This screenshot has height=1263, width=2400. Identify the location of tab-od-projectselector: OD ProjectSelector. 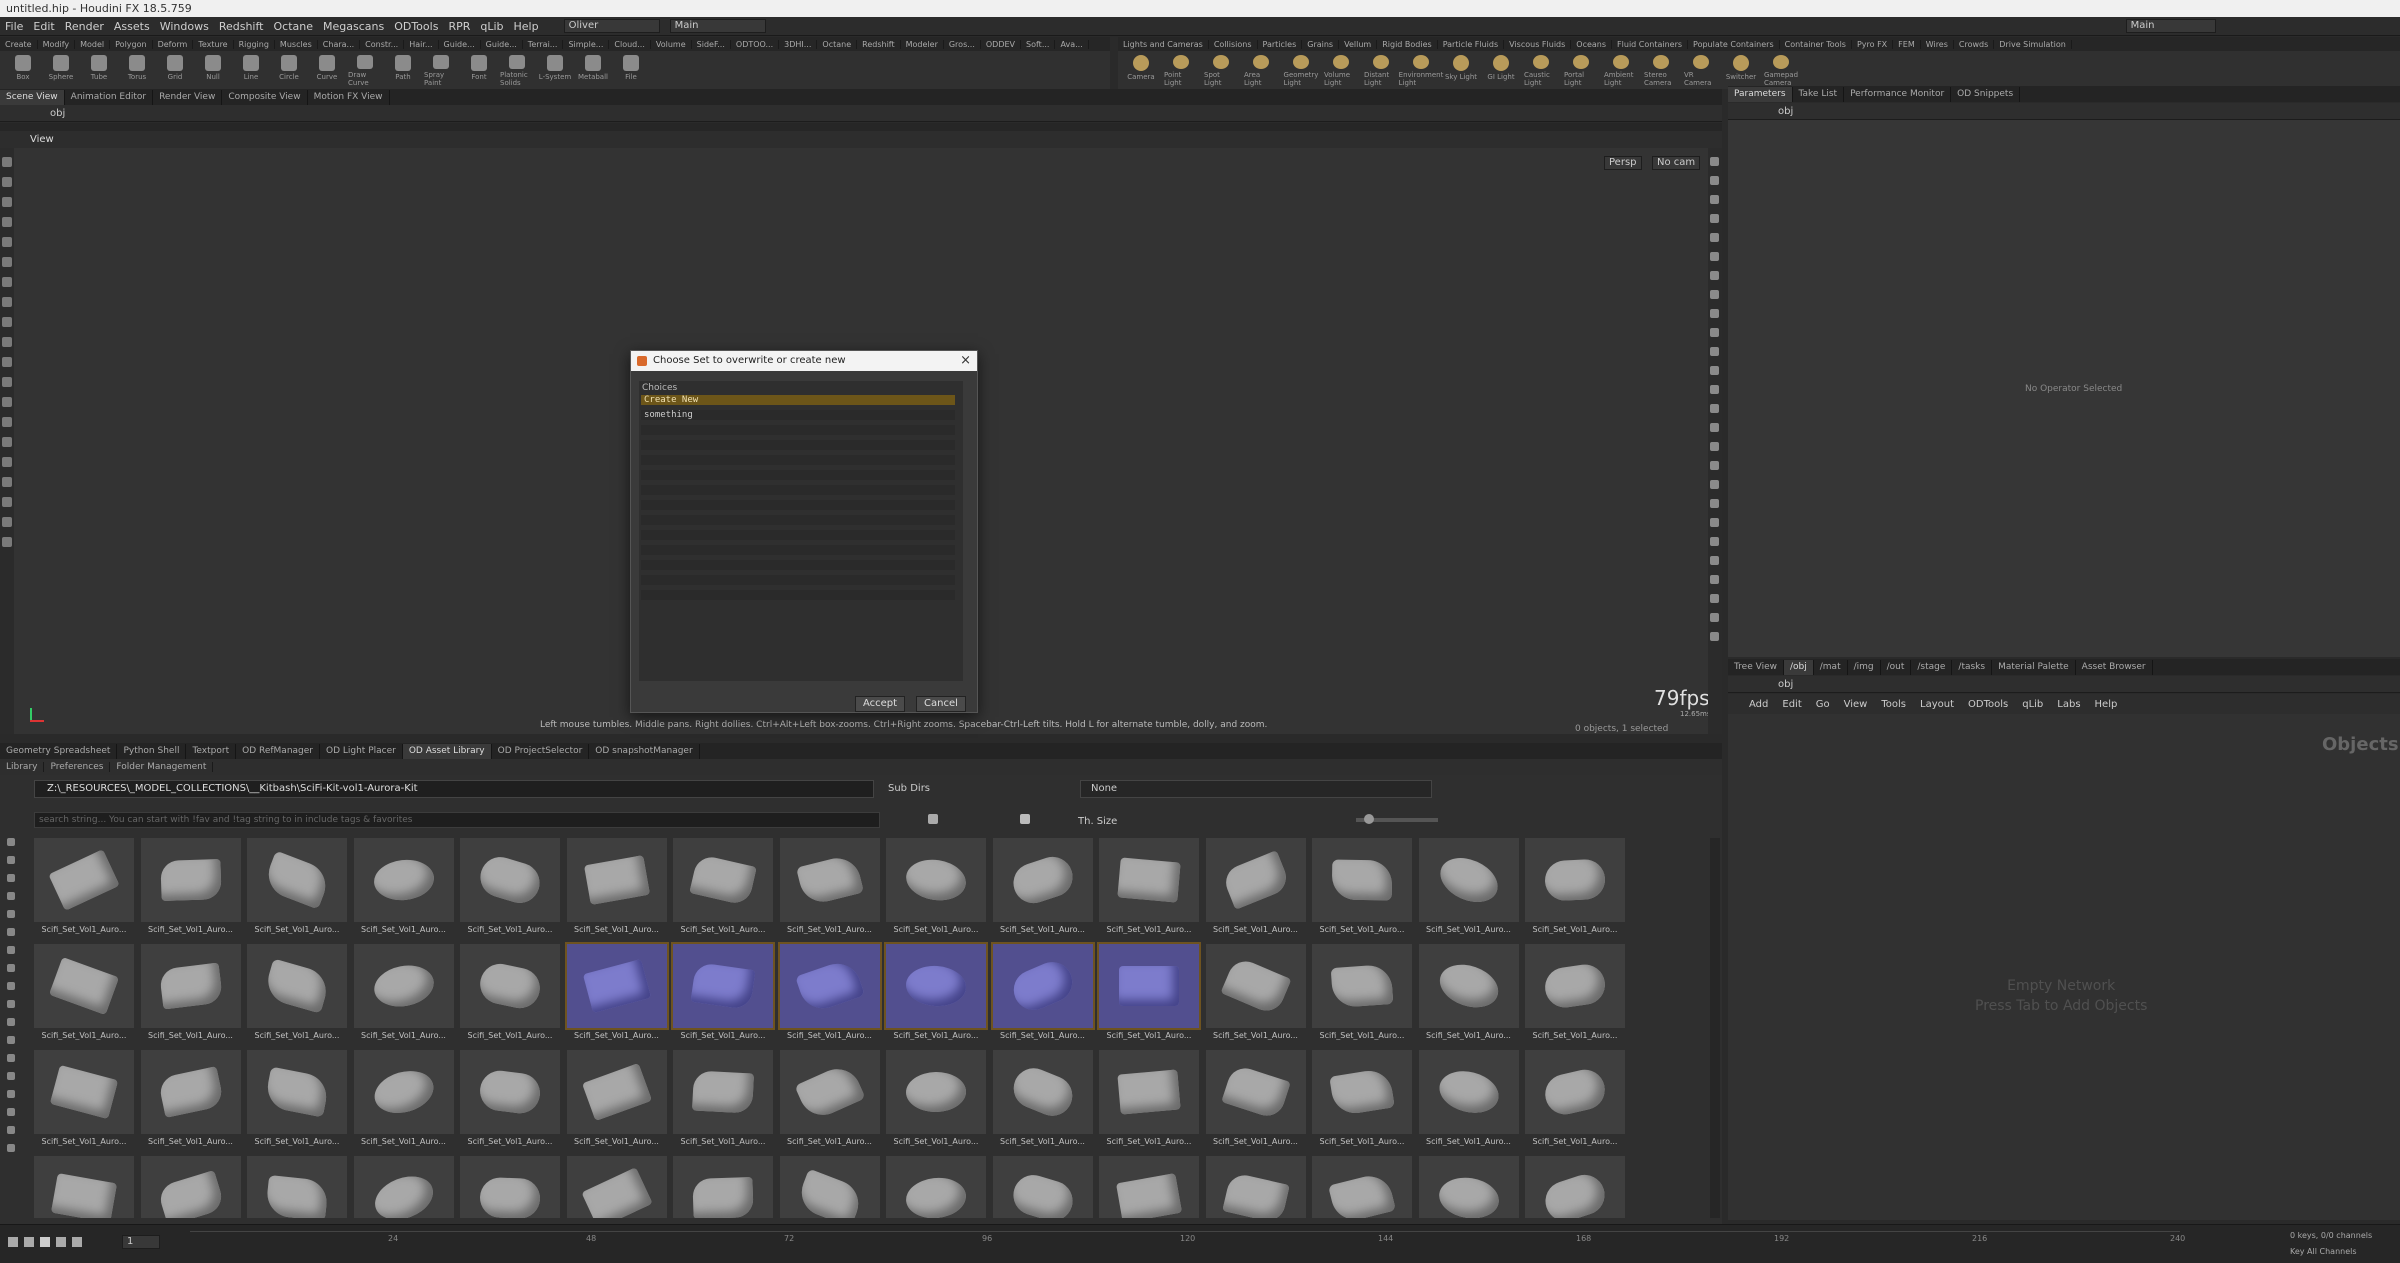
(541, 751).